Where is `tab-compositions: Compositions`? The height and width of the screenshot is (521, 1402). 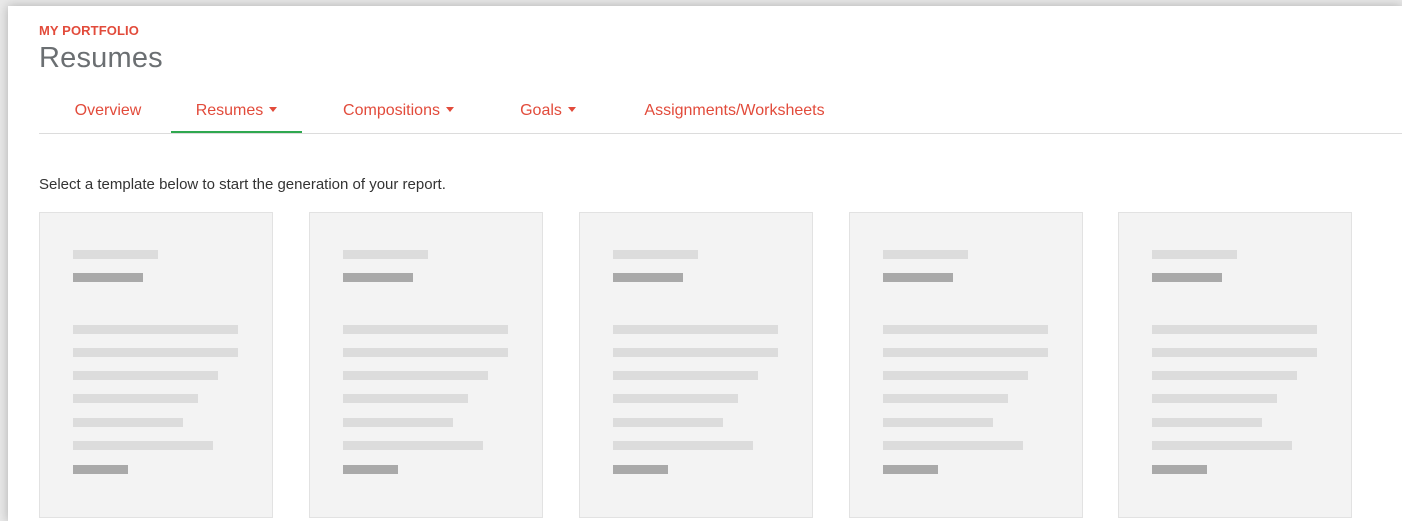
tab-compositions: Compositions is located at coordinates (398, 114).